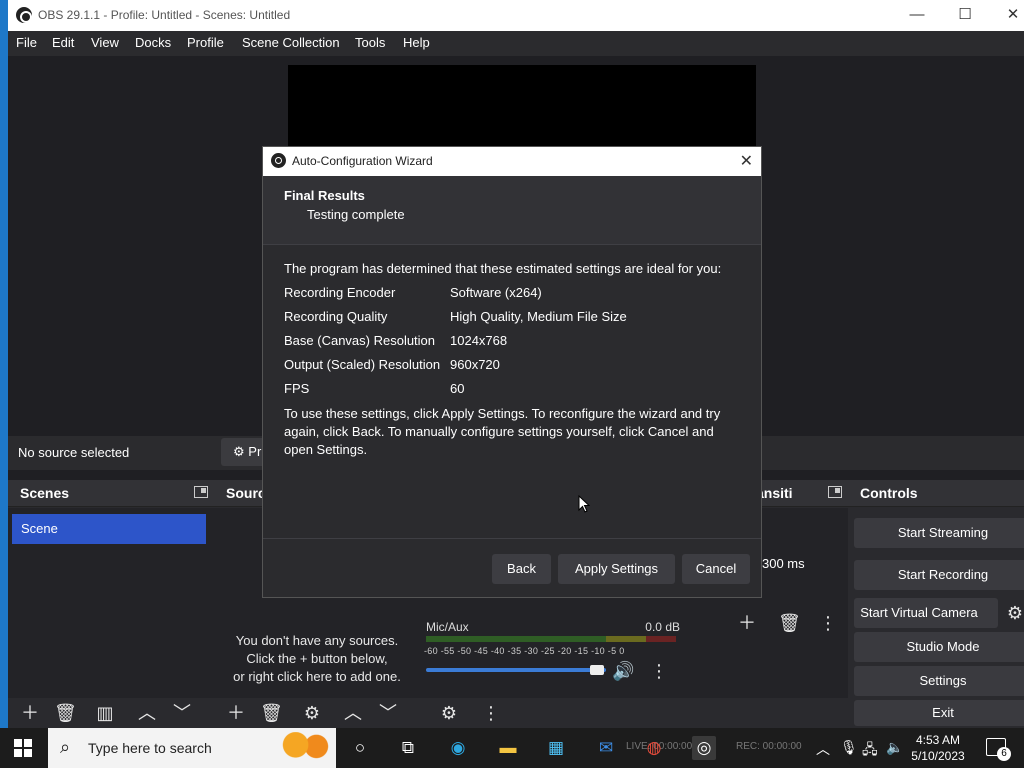 Image resolution: width=1024 pixels, height=768 pixels. I want to click on menu-file: File, so click(26, 42).